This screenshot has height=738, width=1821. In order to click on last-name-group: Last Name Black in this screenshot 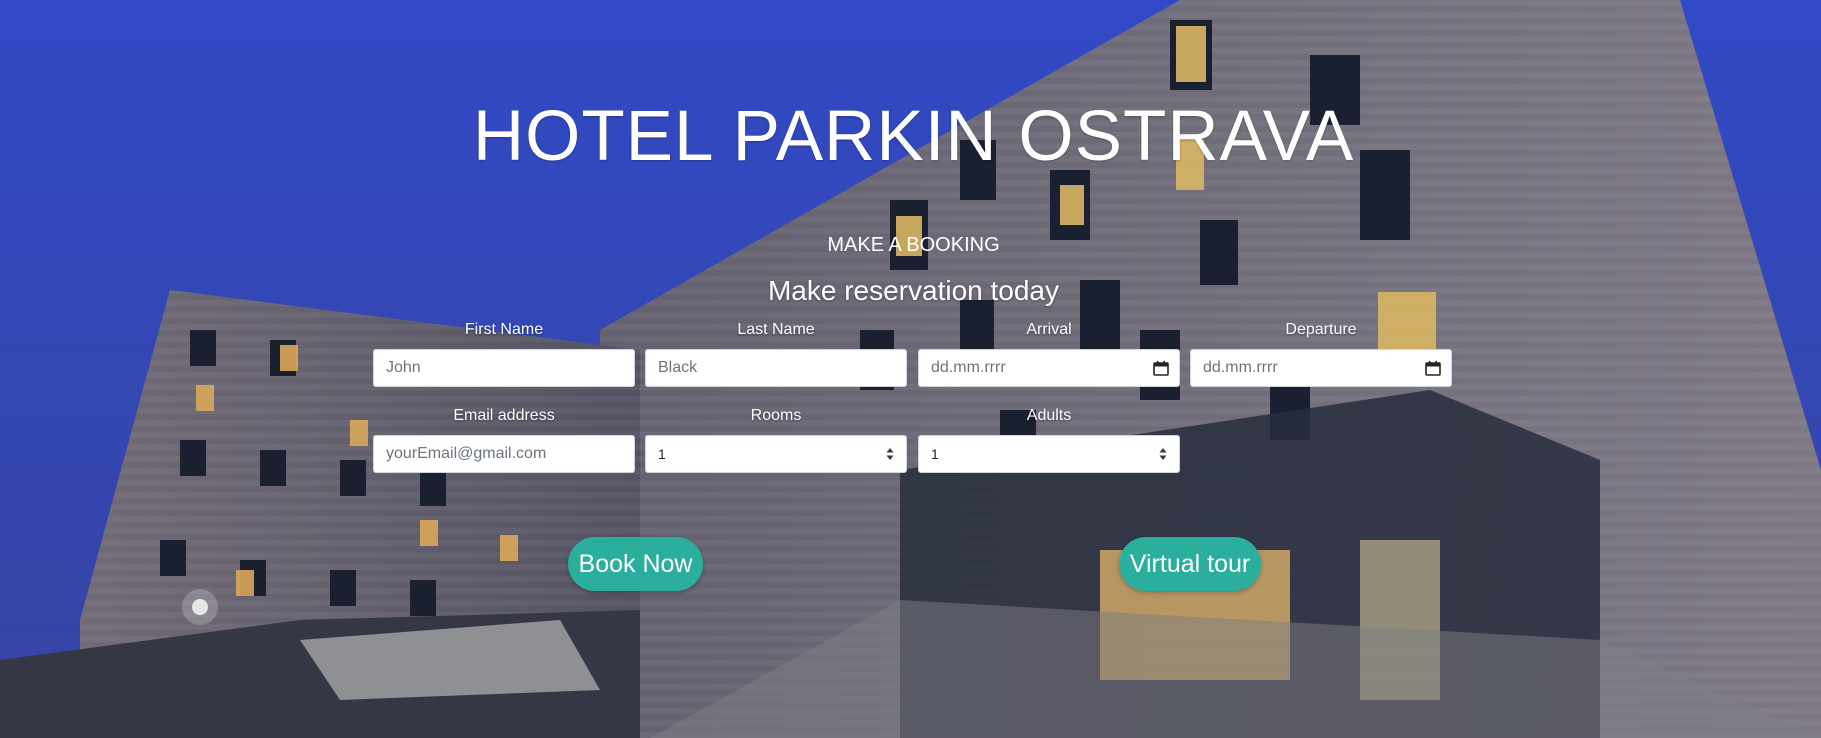, I will do `click(776, 353)`.